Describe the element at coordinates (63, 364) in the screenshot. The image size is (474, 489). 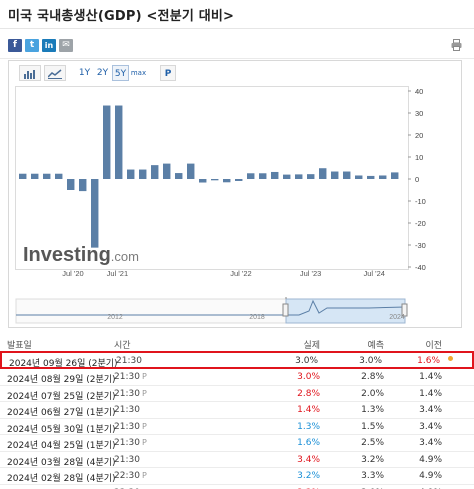
I see `release-date: 2024년 09월 26일 (2분기)` at that location.